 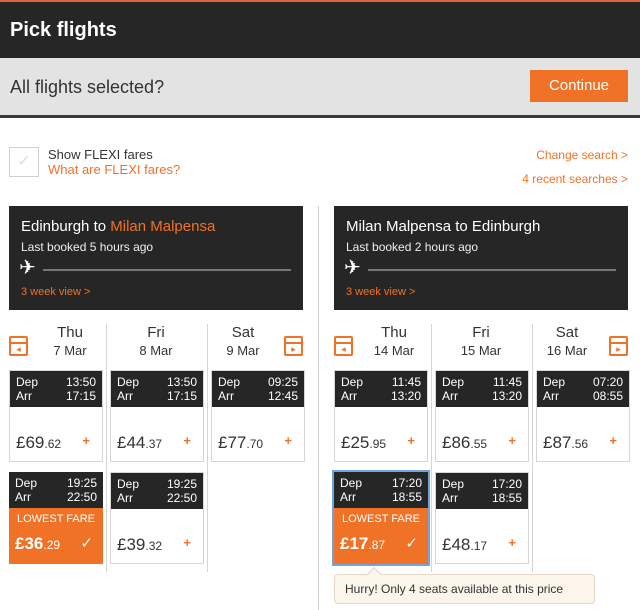 What do you see at coordinates (412, 247) in the screenshot?
I see `return-last-booked: Last booked 2 hours ago` at bounding box center [412, 247].